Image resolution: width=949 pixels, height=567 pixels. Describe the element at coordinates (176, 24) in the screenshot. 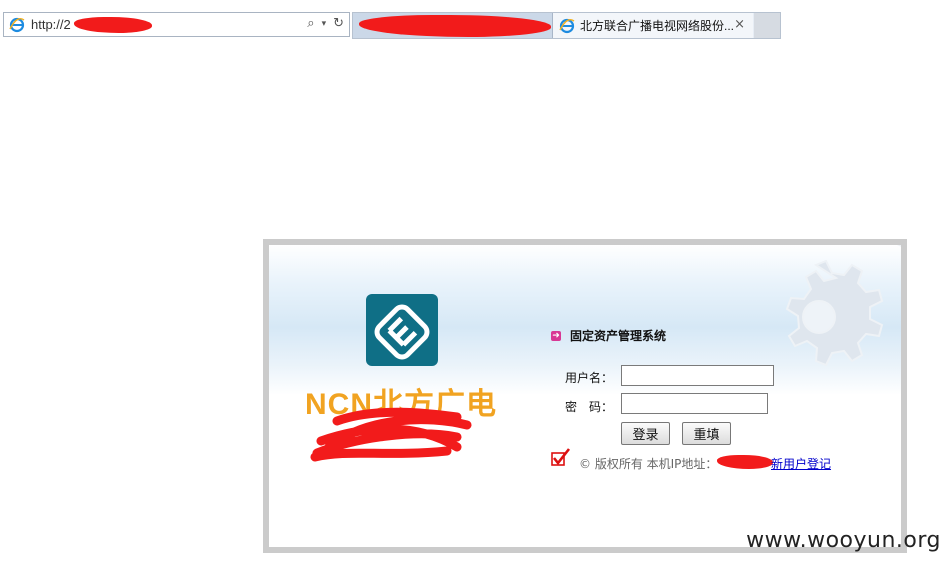

I see `address-bar: http://2 ⌕ ▾ ↻` at that location.